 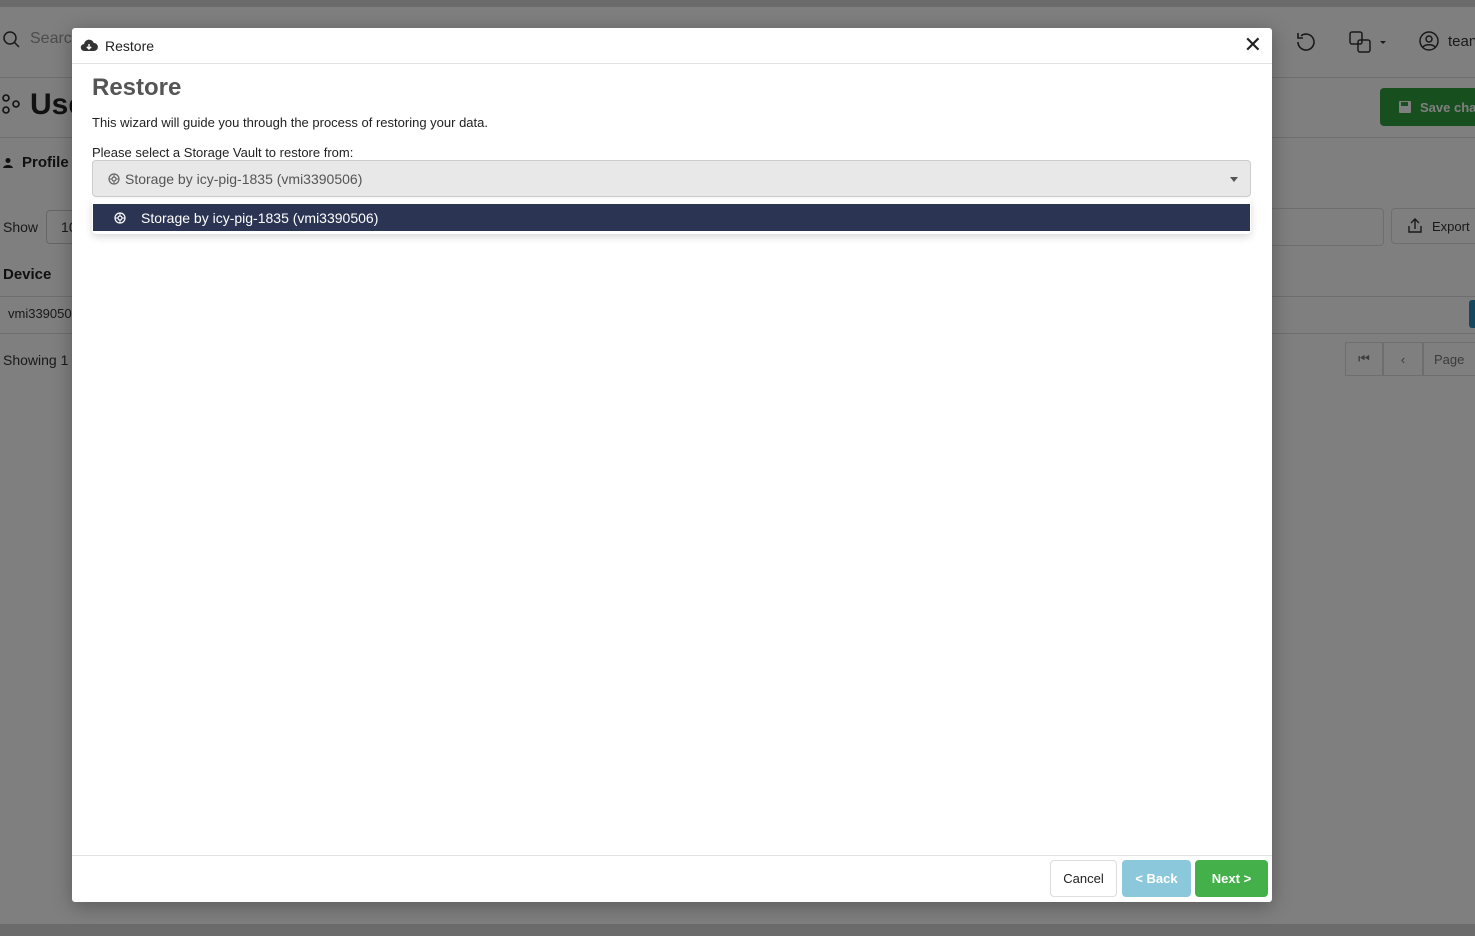 What do you see at coordinates (137, 87) in the screenshot?
I see `wizard-heading: Restore` at bounding box center [137, 87].